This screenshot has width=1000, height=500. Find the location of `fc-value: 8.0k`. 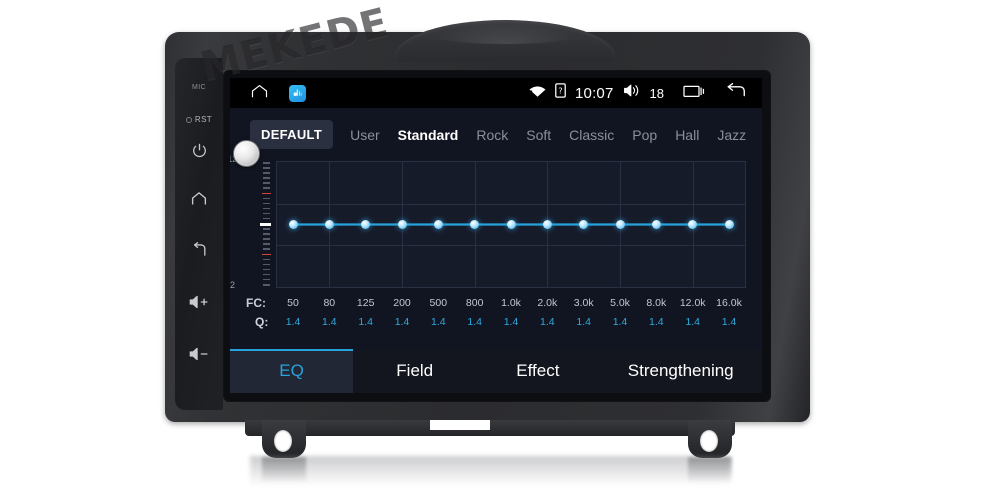

fc-value: 8.0k is located at coordinates (656, 303).